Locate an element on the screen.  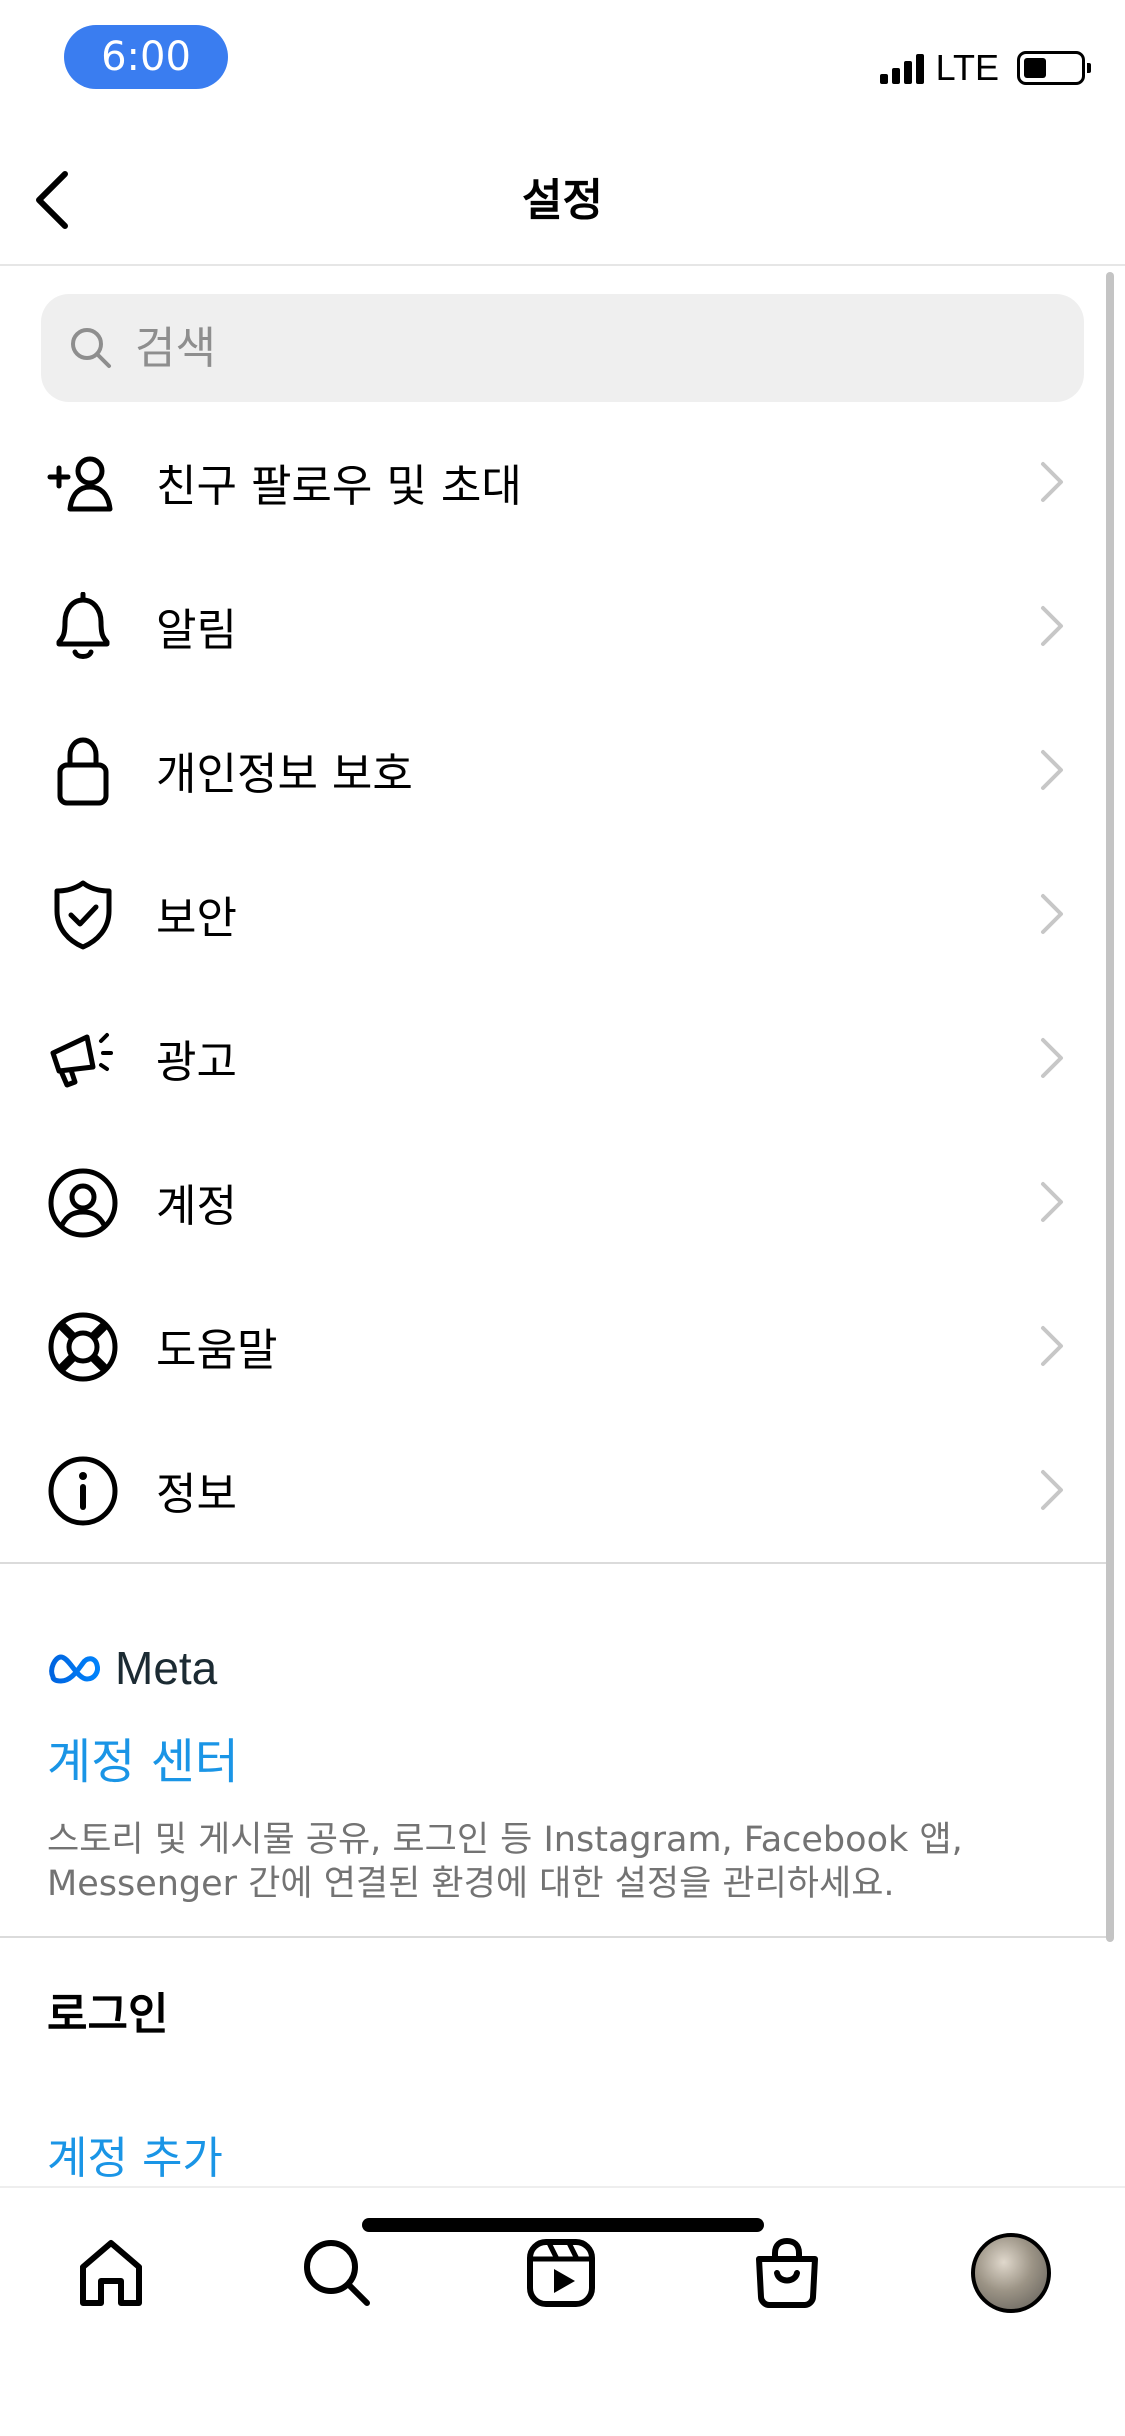
add-person-icon is located at coordinates (83, 483).